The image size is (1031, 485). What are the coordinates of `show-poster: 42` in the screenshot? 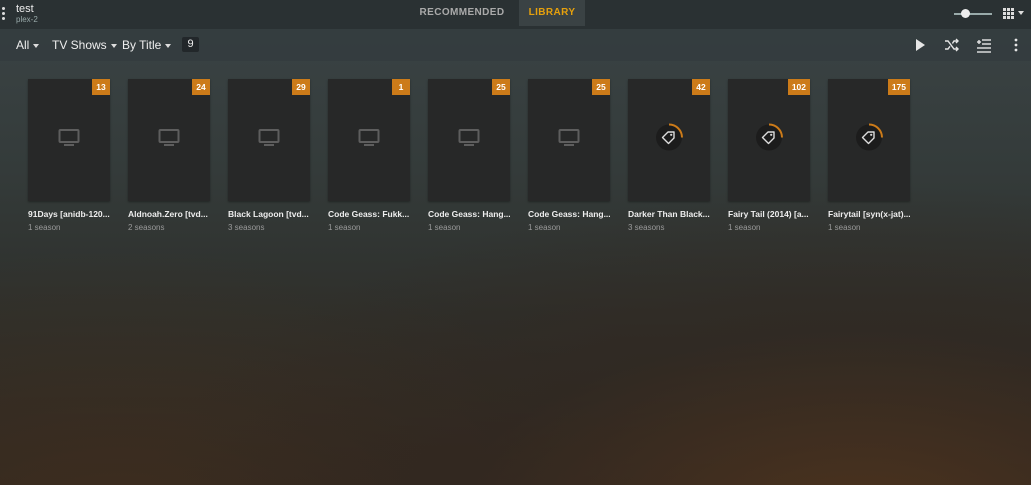 It's located at (669, 140).